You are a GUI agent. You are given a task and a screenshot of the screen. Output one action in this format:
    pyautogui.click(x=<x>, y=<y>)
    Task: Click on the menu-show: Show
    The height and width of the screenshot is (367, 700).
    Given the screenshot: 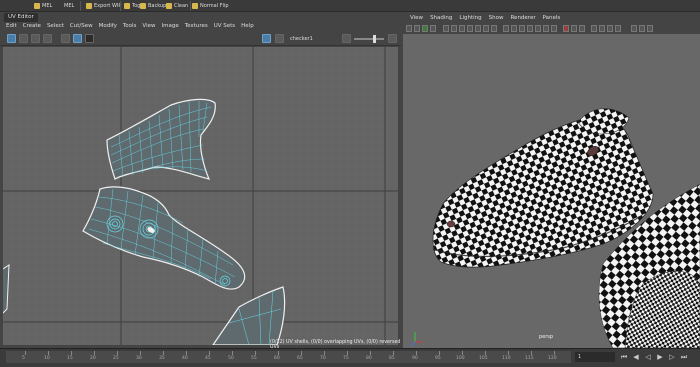 What is the action you would take?
    pyautogui.click(x=496, y=18)
    